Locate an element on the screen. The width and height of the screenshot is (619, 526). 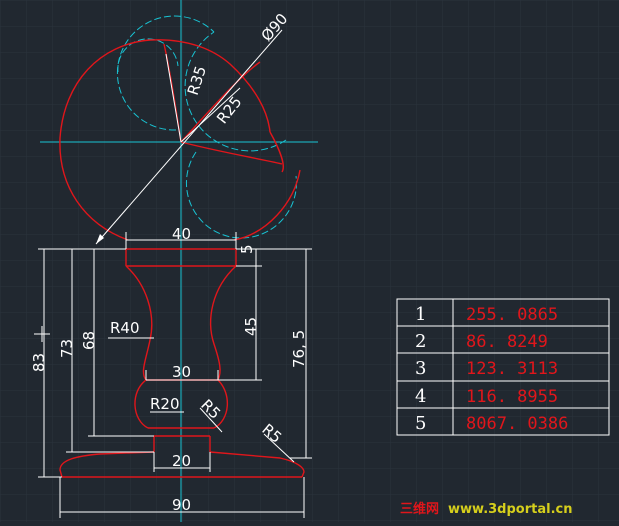
label-h45: 45 is located at coordinates (251, 326).